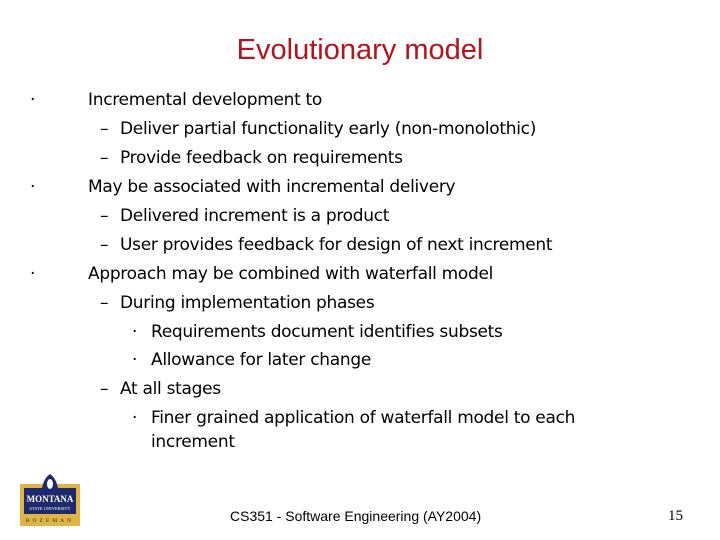 The image size is (720, 540). Describe the element at coordinates (205, 100) in the screenshot. I see `bullet-text: Incremental development to` at that location.